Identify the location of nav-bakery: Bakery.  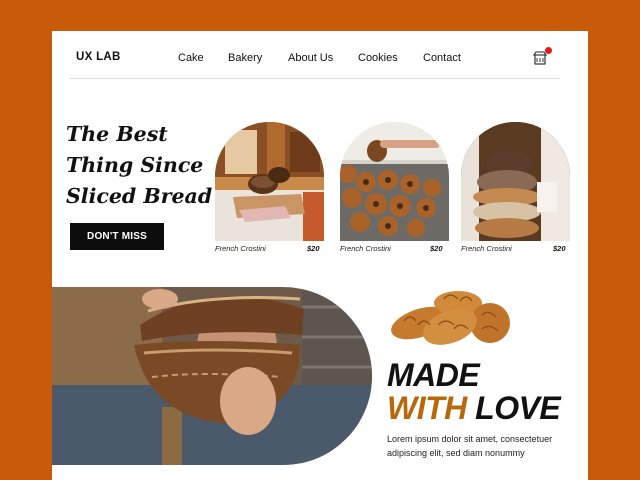
(245, 58).